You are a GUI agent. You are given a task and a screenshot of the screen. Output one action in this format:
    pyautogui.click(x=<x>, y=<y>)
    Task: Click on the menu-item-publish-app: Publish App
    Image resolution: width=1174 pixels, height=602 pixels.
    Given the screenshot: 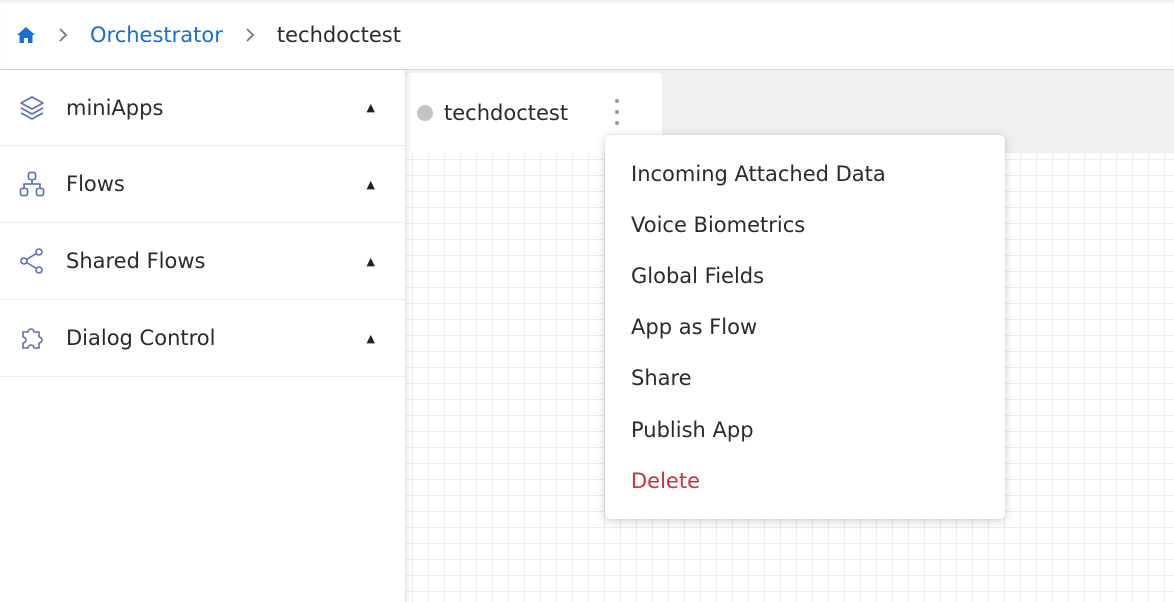 What is the action you would take?
    pyautogui.click(x=805, y=429)
    